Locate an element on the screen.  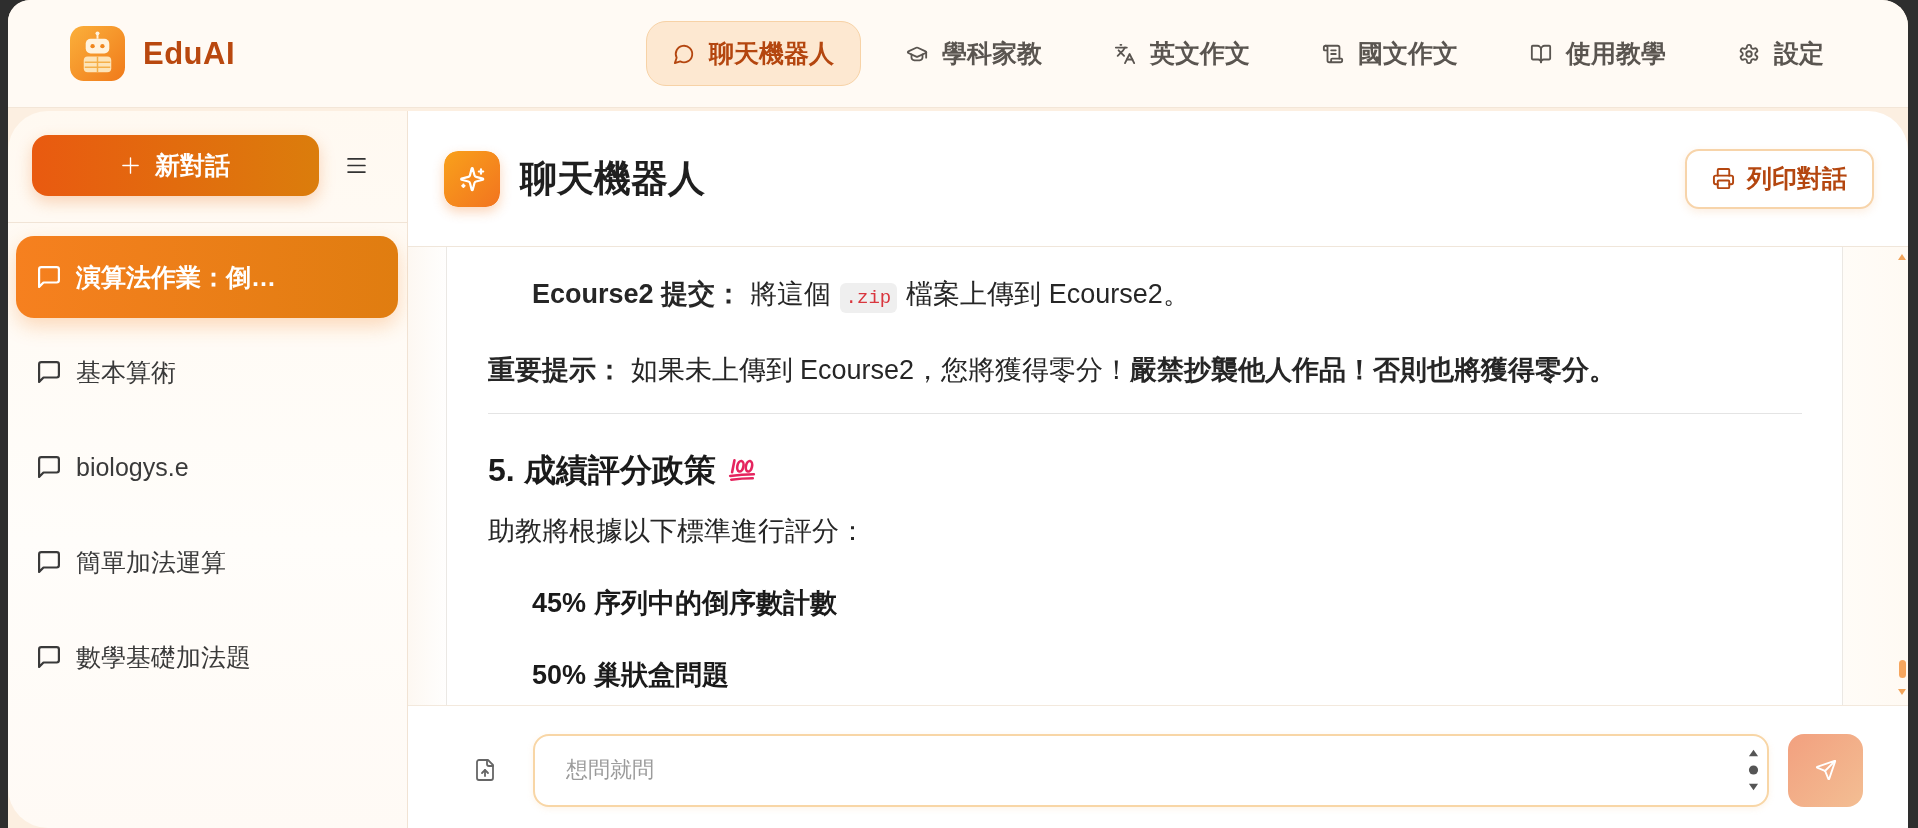
nav-tab: 設定 is located at coordinates (1781, 53).